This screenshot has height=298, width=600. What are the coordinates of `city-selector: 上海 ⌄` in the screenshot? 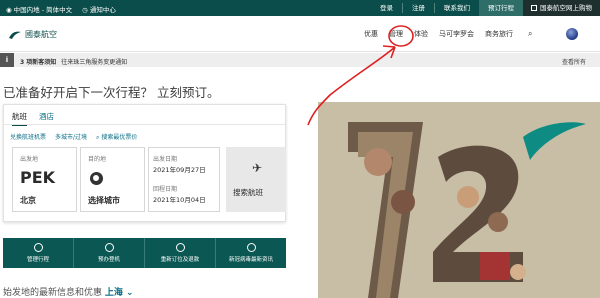 It's located at (119, 293).